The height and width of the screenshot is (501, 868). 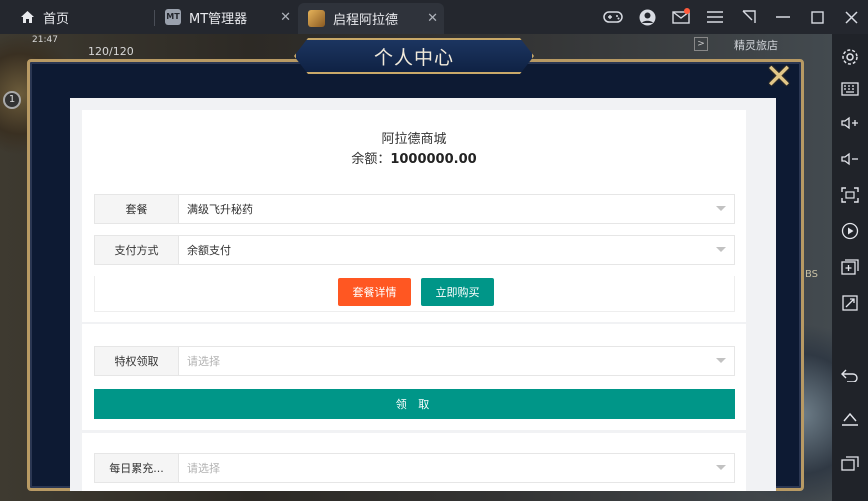 I want to click on hud-hp: 120/120, so click(x=111, y=51).